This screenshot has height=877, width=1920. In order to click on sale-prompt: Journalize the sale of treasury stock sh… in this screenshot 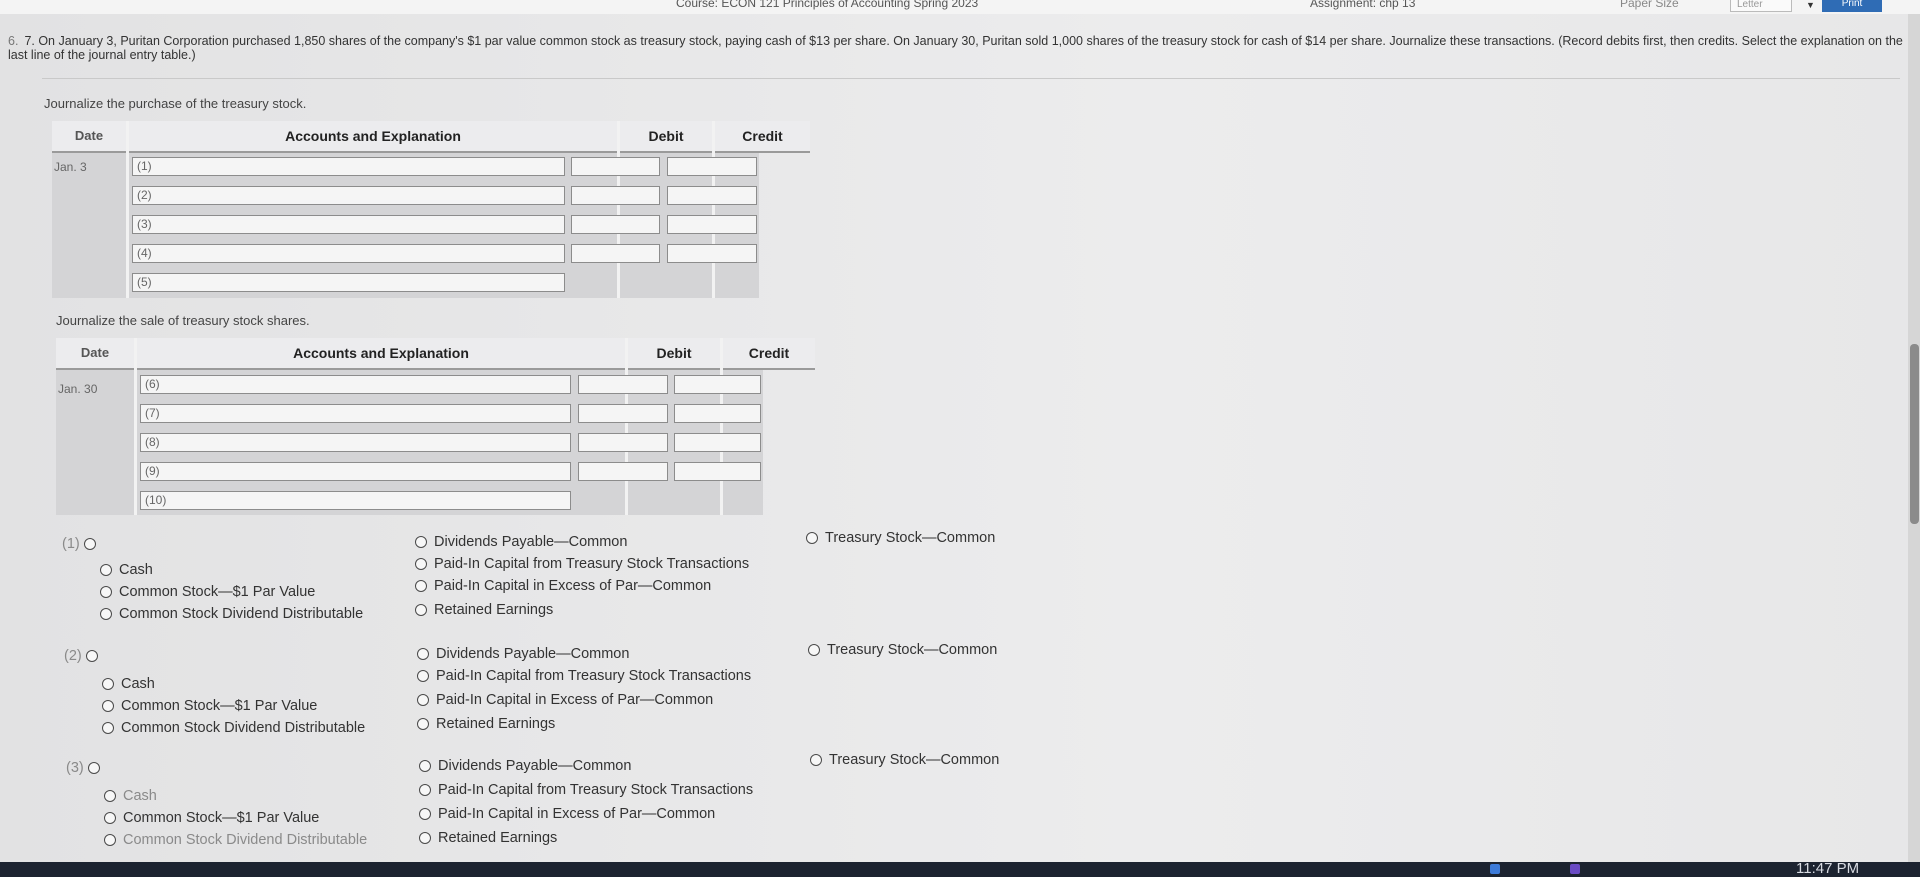, I will do `click(183, 320)`.